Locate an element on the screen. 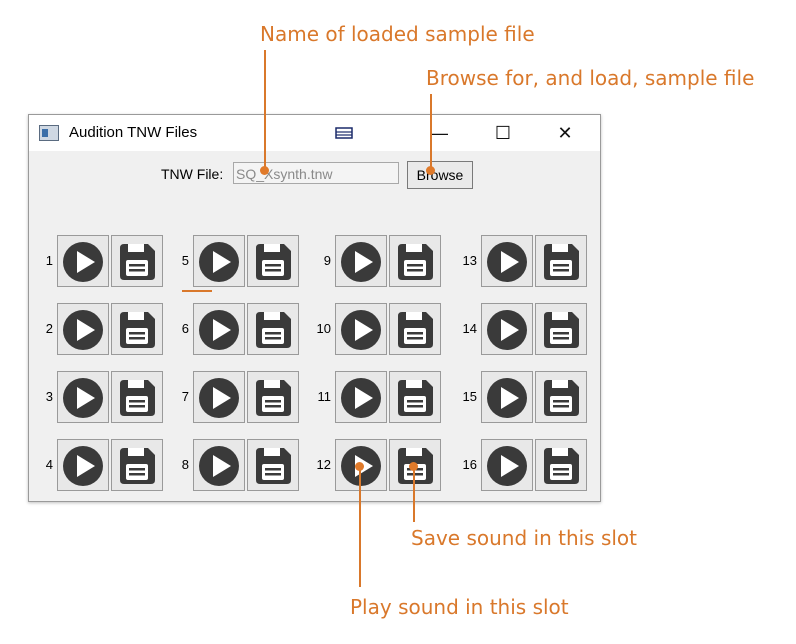  window-title: Audition TNW Files is located at coordinates (133, 132).